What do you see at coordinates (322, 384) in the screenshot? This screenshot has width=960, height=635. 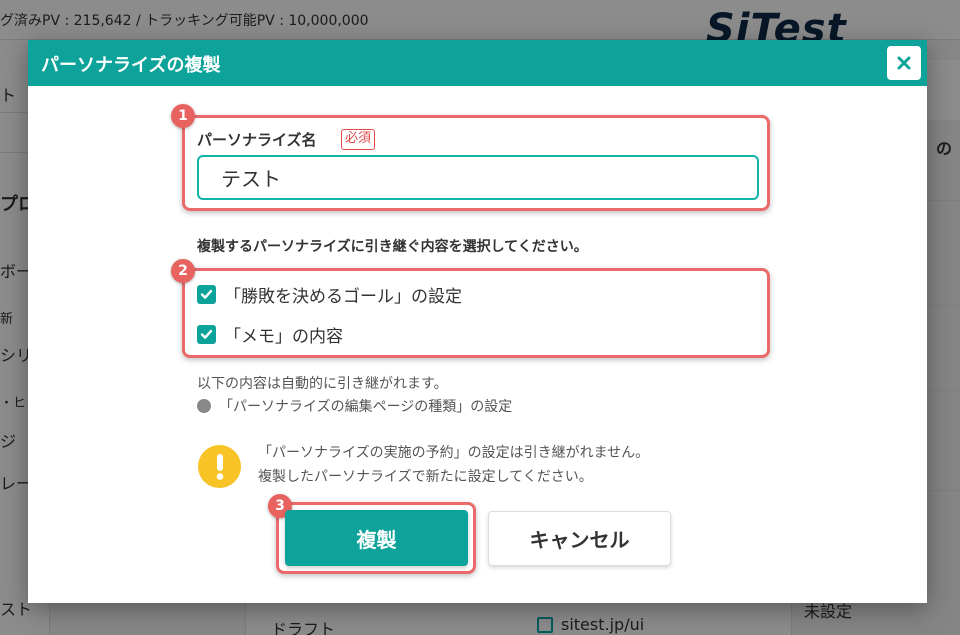 I see `auto-inherit-note: 以下の内容は自動的に引き継がれます。` at bounding box center [322, 384].